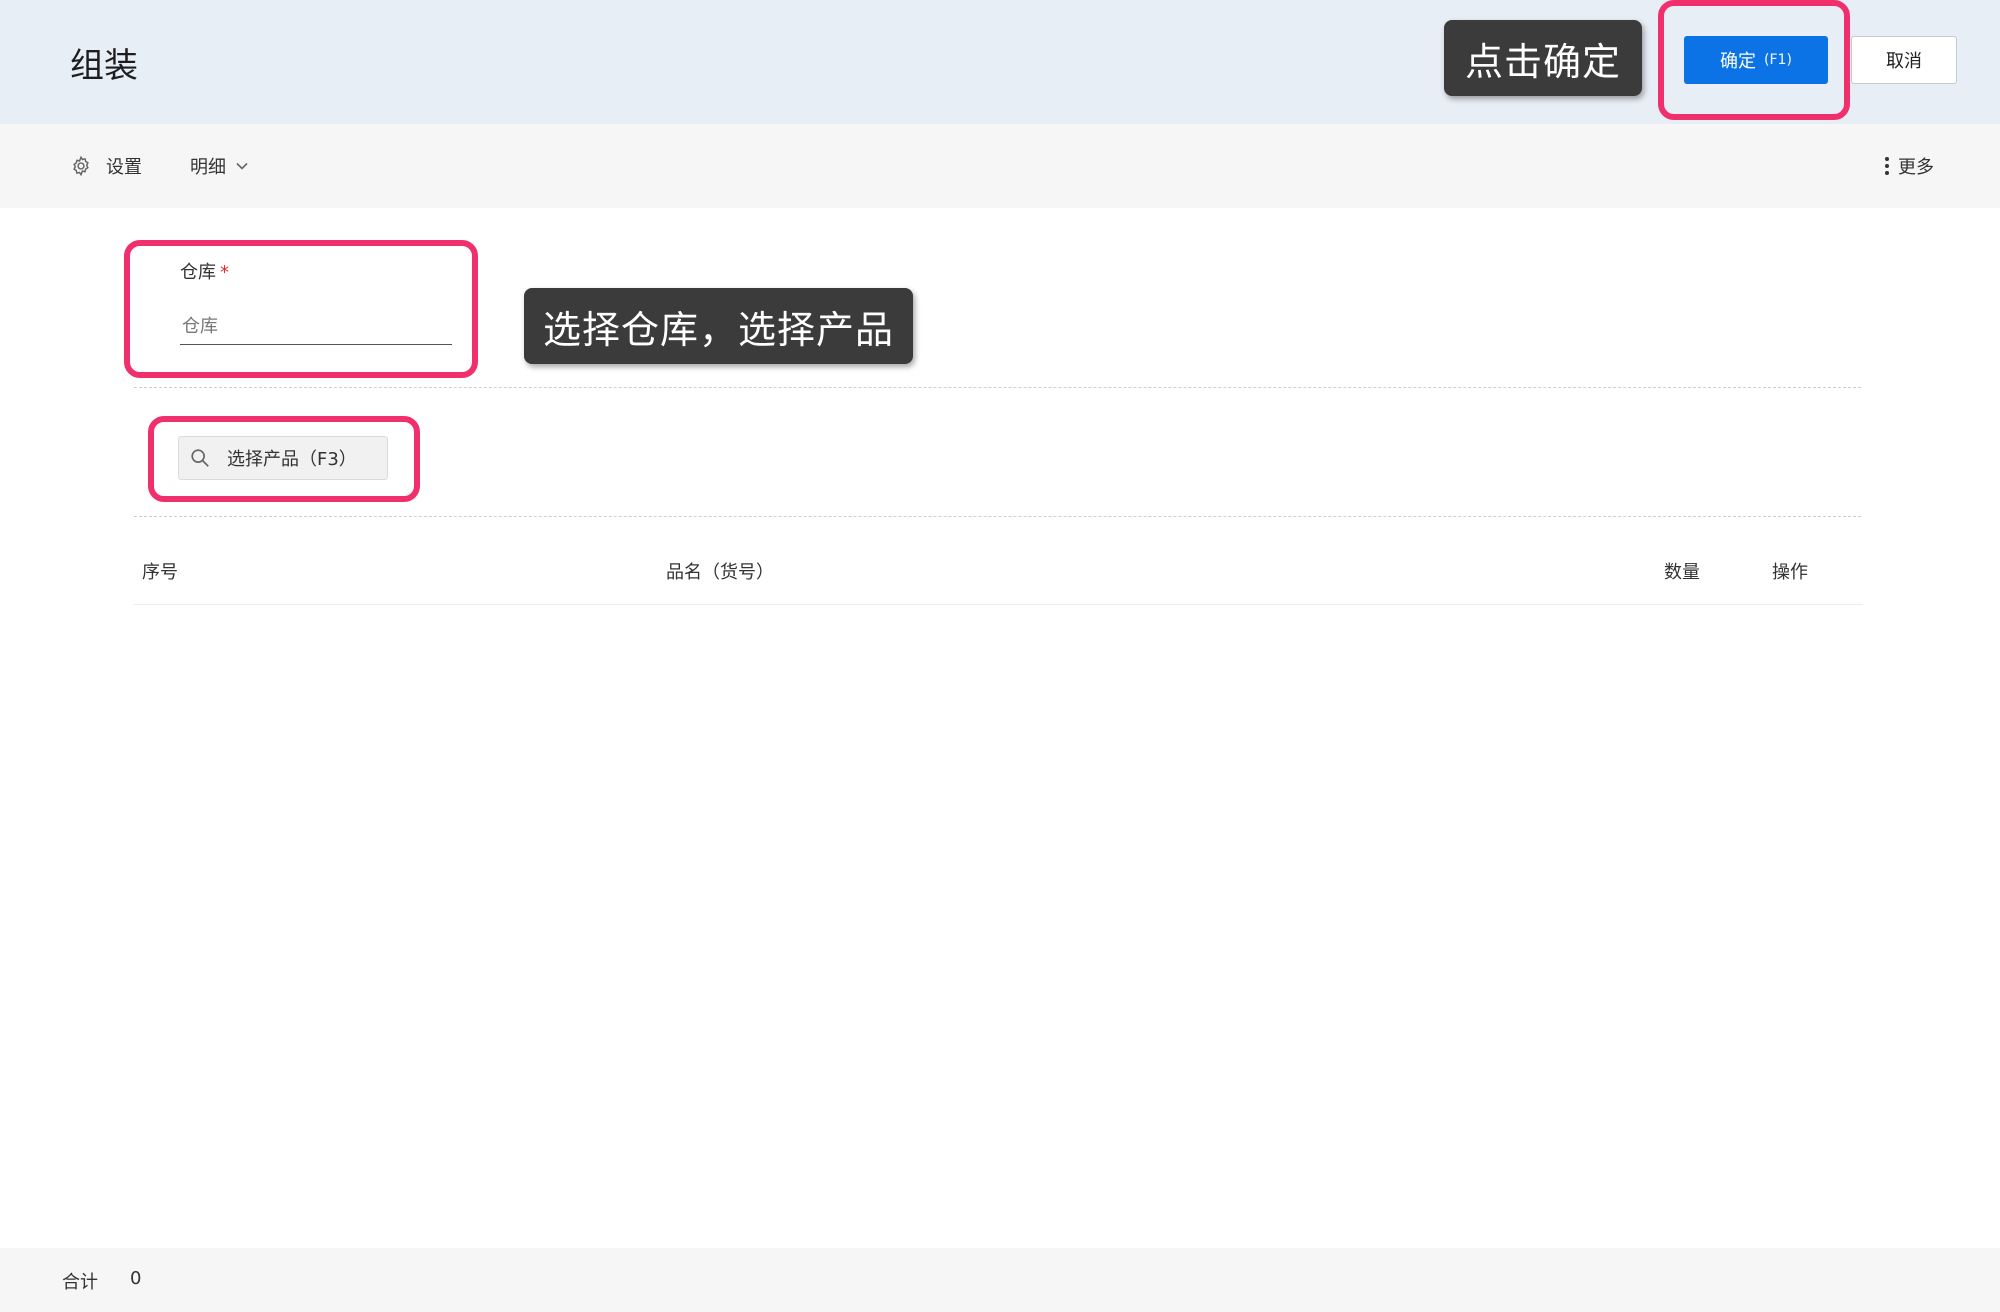 This screenshot has height=1312, width=2000. Describe the element at coordinates (718, 326) in the screenshot. I see `select-tooltip: 选择仓库，选择产品` at that location.